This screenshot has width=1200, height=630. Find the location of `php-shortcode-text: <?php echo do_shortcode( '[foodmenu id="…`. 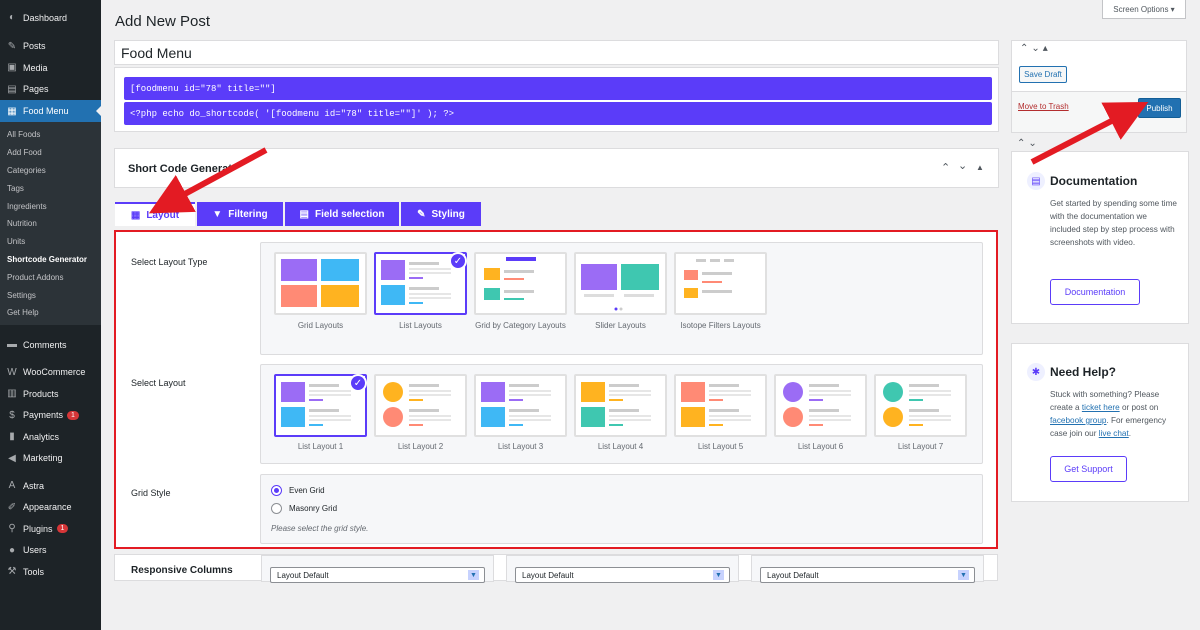

php-shortcode-text: <?php echo do_shortcode( '[foodmenu id="… is located at coordinates (558, 113).